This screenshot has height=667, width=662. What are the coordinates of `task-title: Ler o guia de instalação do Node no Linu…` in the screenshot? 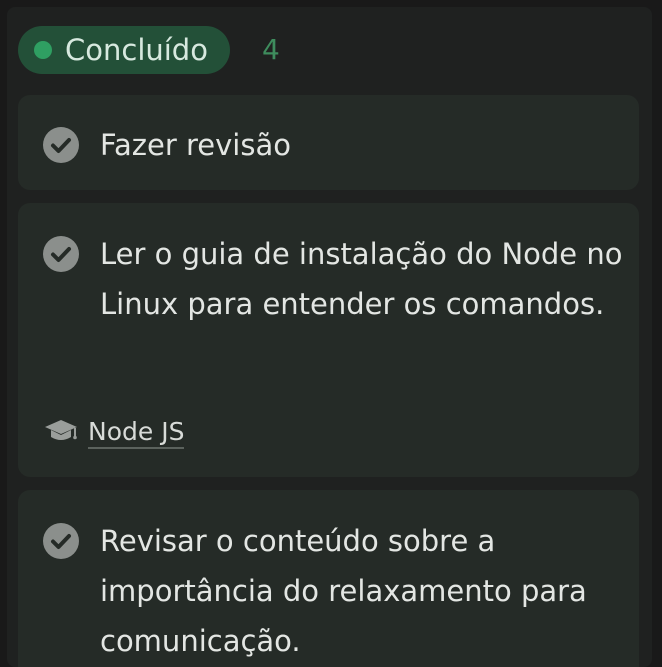 It's located at (361, 279).